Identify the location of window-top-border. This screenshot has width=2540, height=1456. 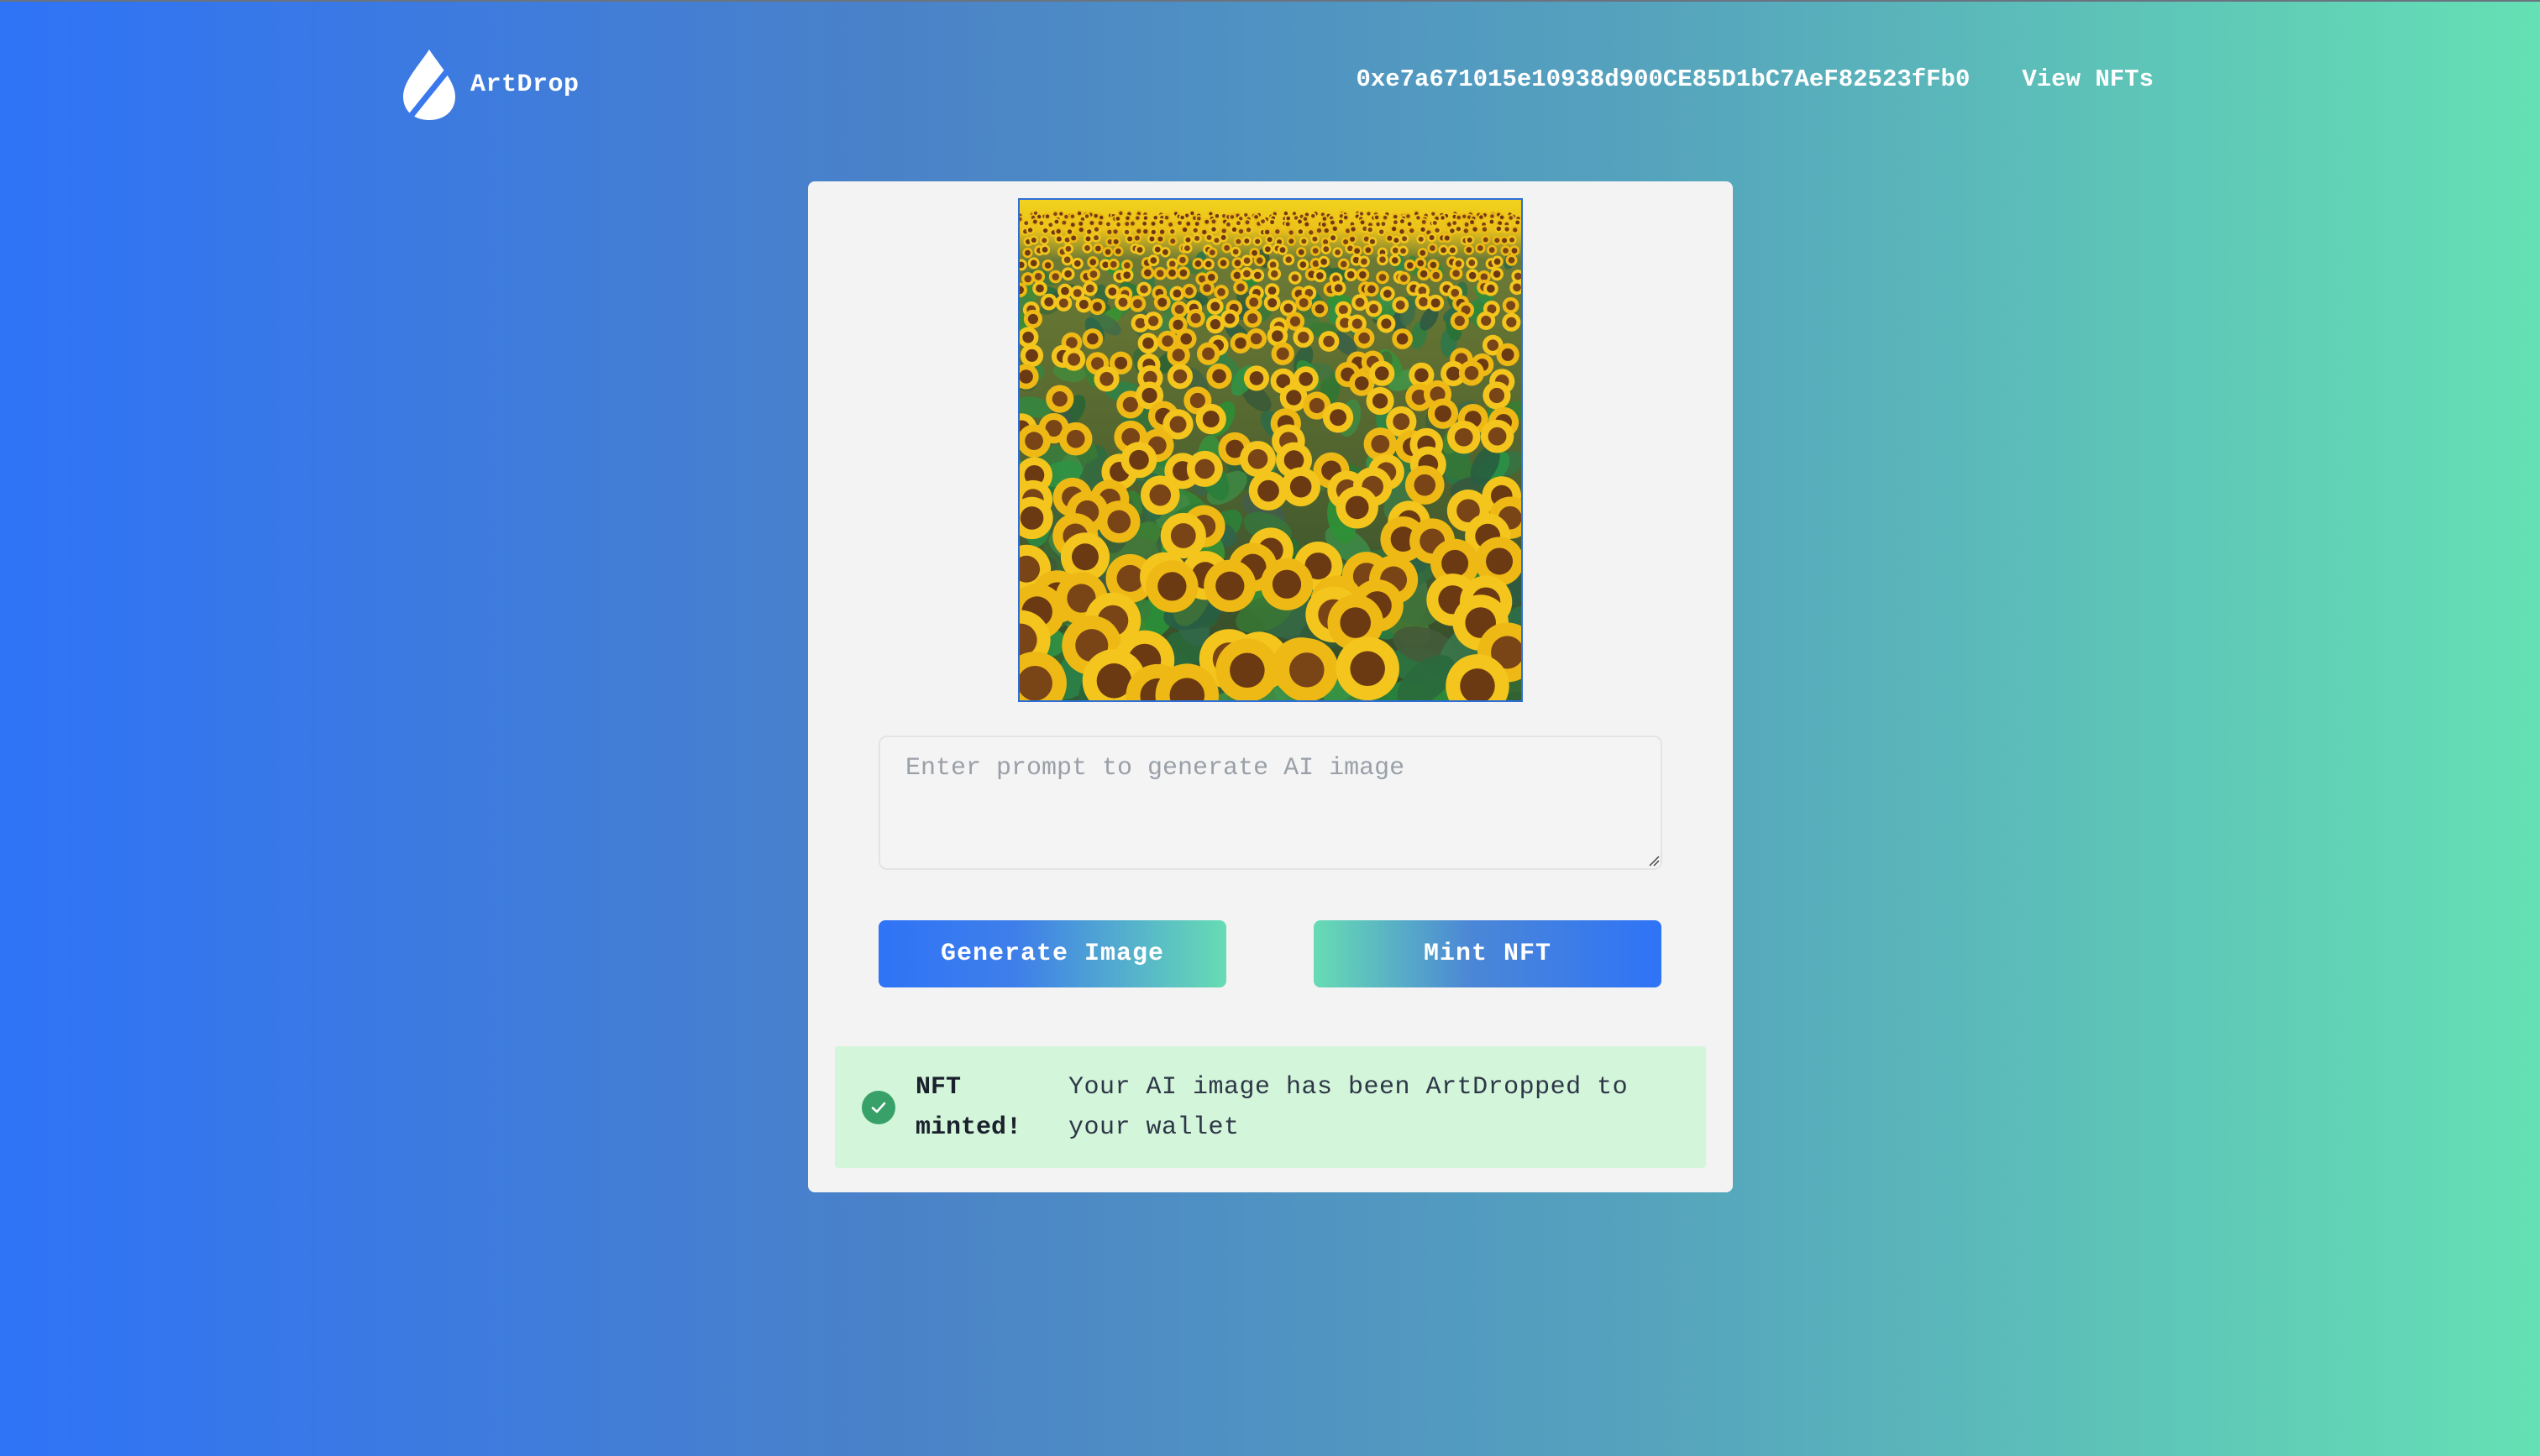
(1270, 1).